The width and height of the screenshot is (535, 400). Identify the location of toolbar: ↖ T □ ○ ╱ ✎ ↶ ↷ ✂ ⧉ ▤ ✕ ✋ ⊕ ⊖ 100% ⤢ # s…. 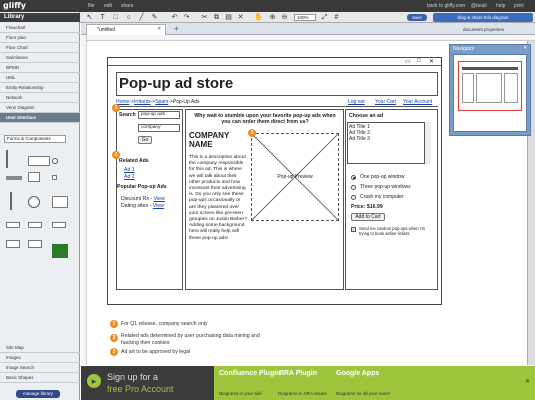
(307, 17).